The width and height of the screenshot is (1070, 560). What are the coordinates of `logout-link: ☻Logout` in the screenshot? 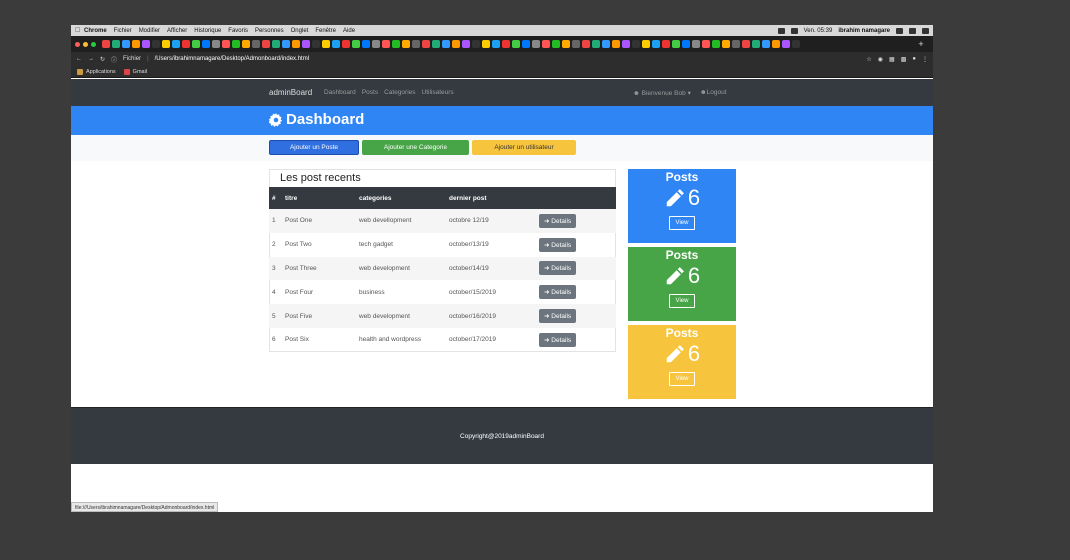 It's located at (713, 93).